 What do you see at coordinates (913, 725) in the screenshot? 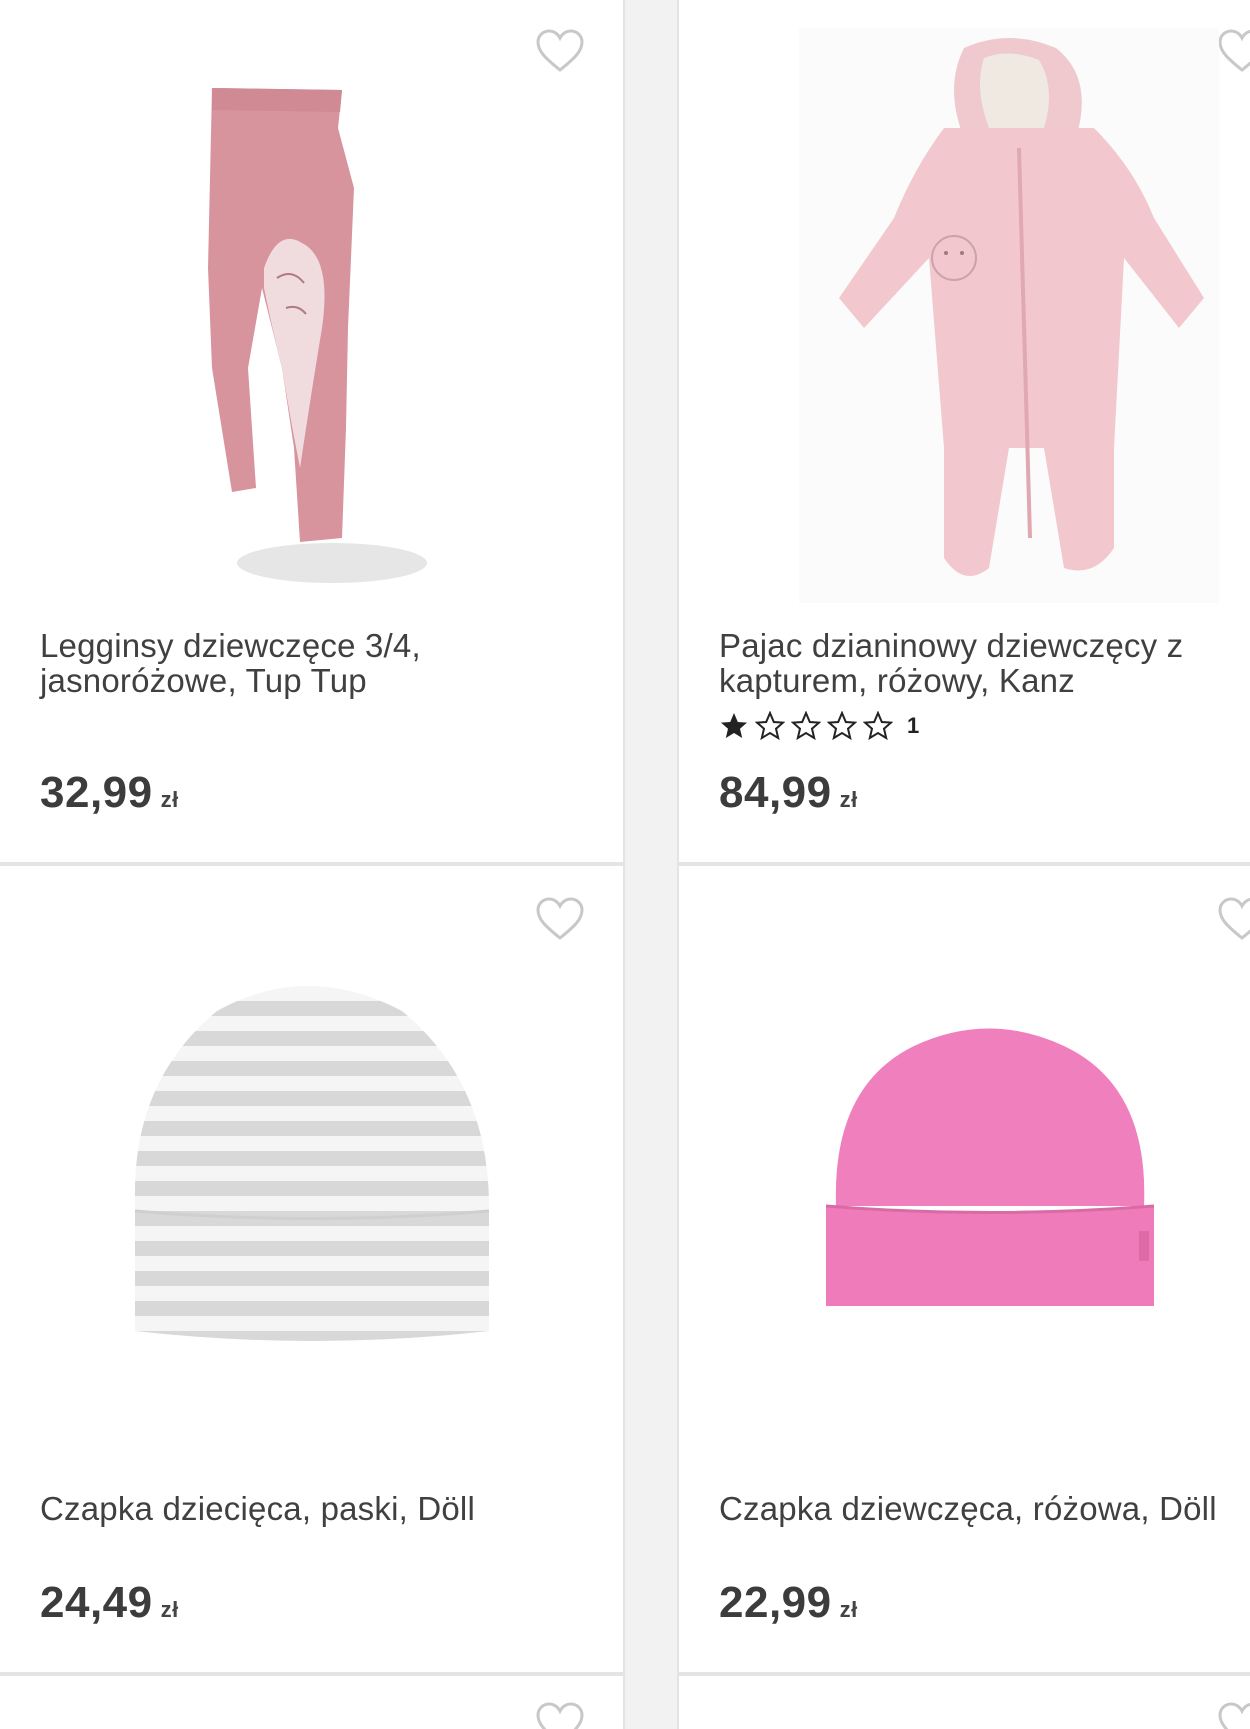
I see `rating-count: 1` at bounding box center [913, 725].